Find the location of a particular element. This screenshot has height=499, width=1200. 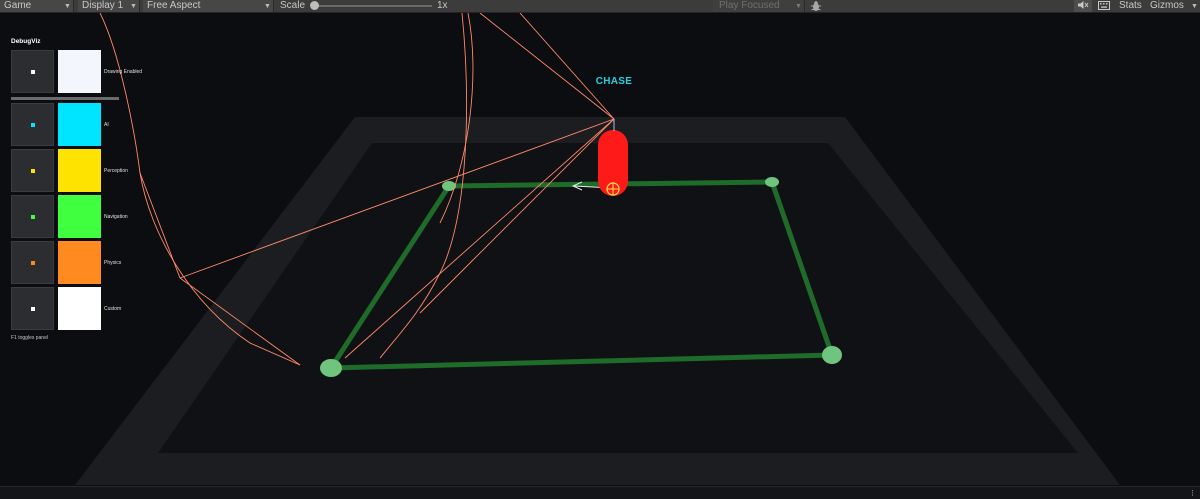

toggle-row-physics: Physics is located at coordinates (66, 263).